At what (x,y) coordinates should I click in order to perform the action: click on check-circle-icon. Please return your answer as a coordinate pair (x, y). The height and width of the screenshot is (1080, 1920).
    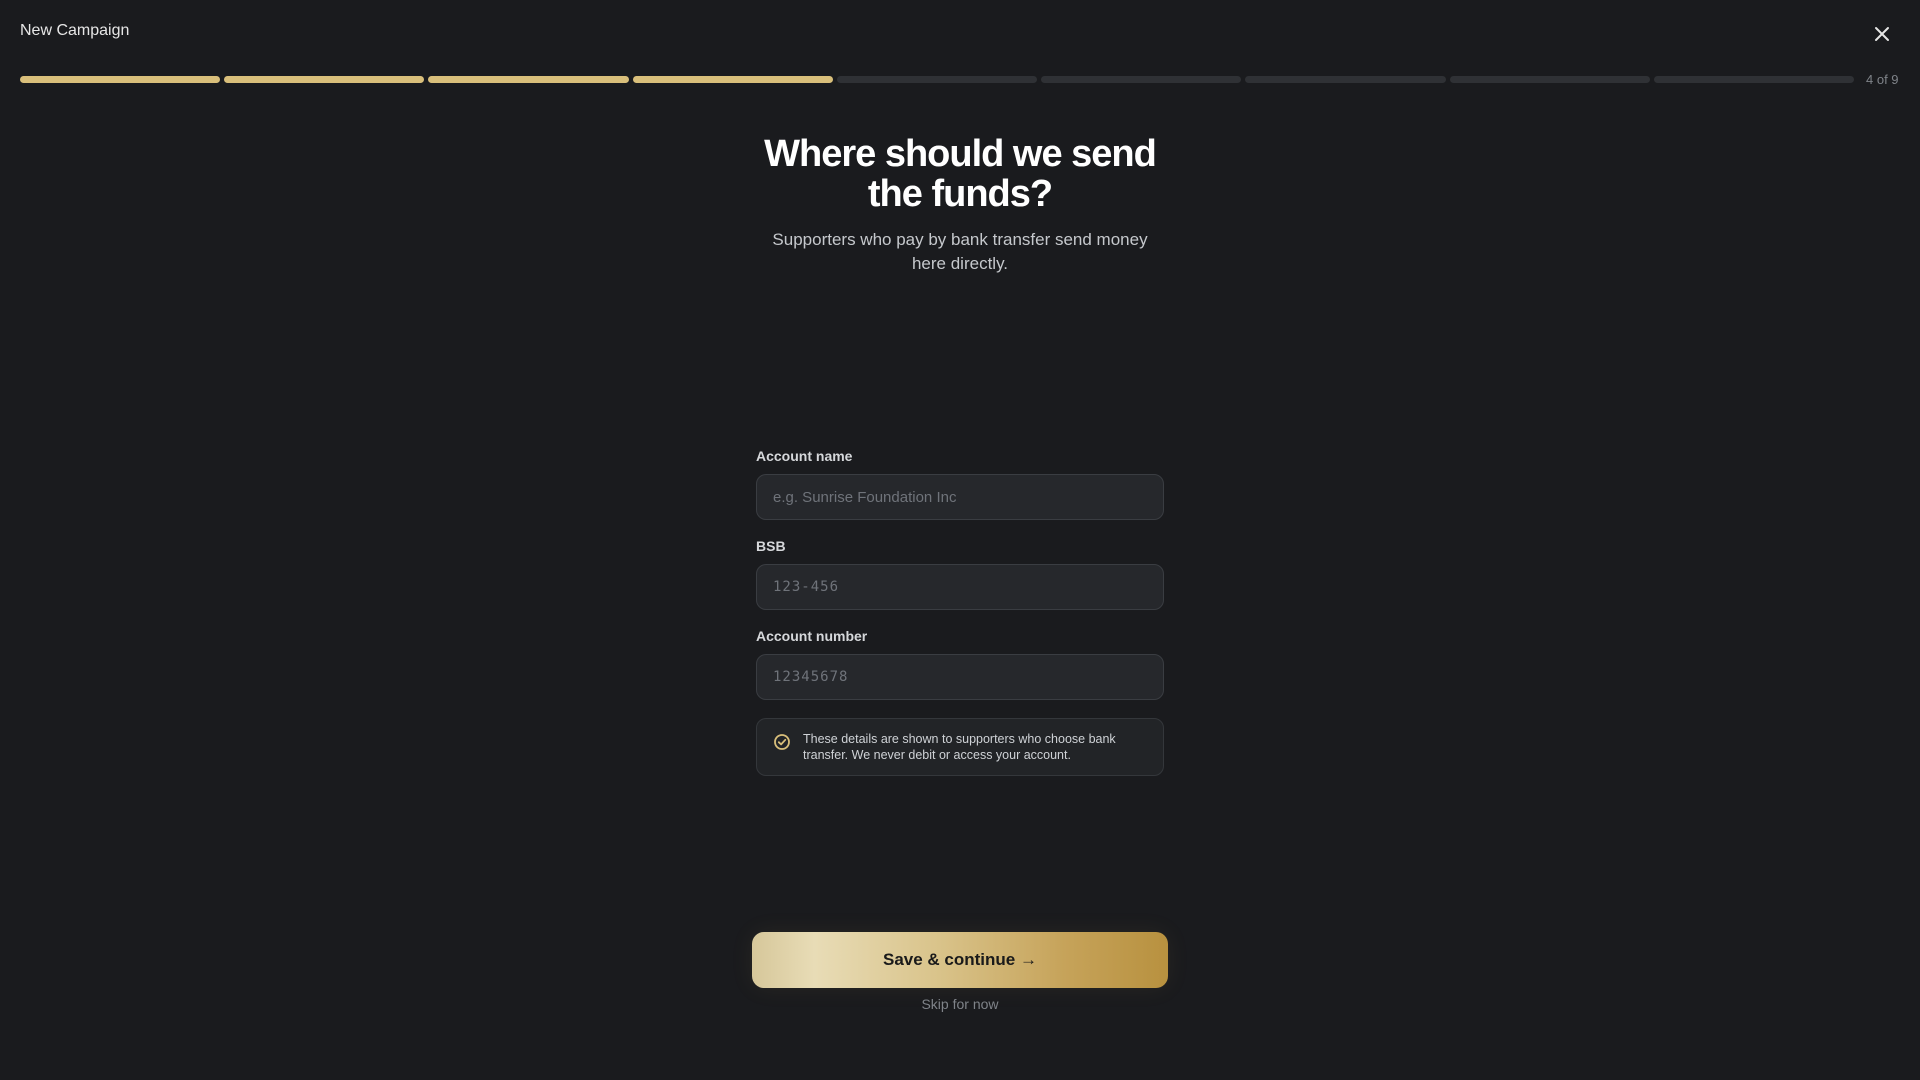
    Looking at the image, I should click on (782, 742).